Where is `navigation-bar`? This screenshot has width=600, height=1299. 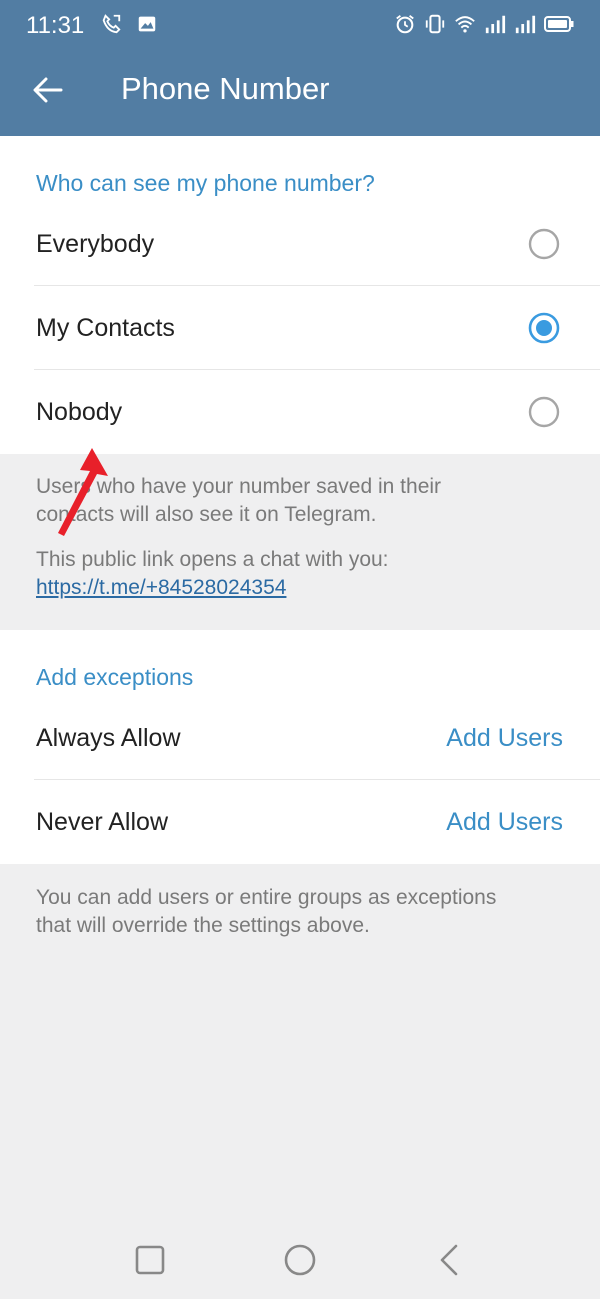
navigation-bar is located at coordinates (300, 1260).